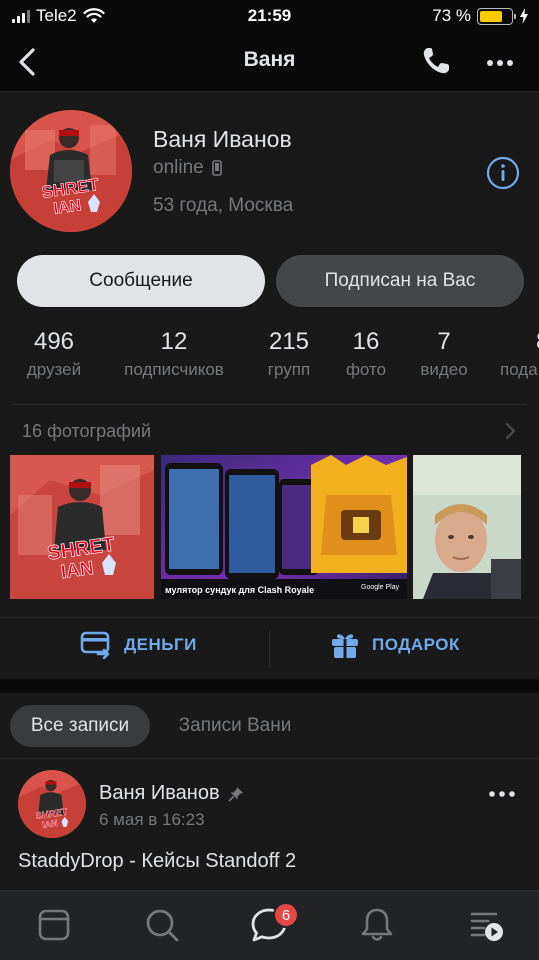 The image size is (539, 960). I want to click on services-tab-icon, so click(486, 925).